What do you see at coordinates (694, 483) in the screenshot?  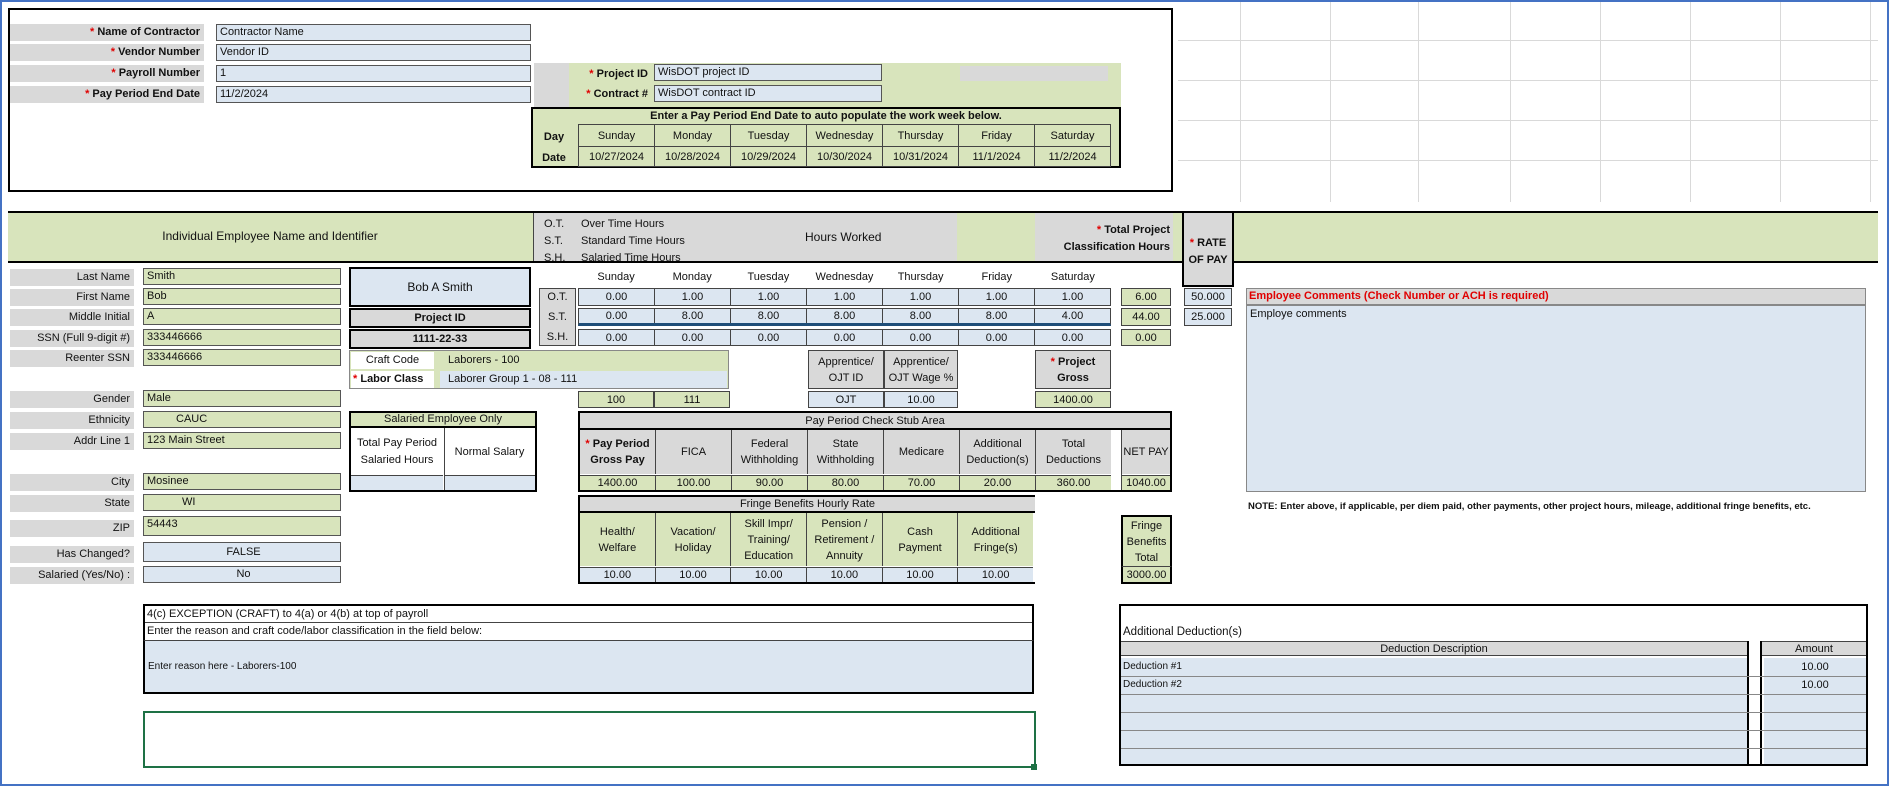 I see `stub-value: 100.00` at bounding box center [694, 483].